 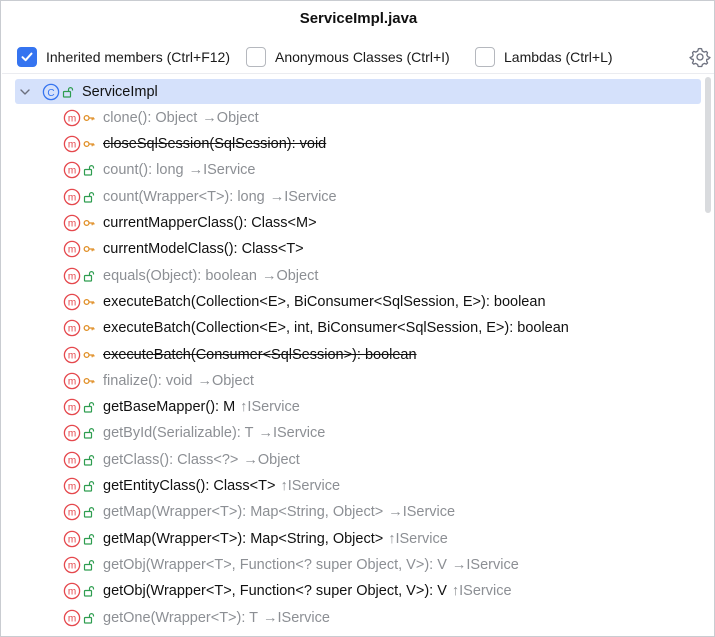 What do you see at coordinates (558, 57) in the screenshot?
I see `lambdas-label: Lambdas (Ctrl+L)` at bounding box center [558, 57].